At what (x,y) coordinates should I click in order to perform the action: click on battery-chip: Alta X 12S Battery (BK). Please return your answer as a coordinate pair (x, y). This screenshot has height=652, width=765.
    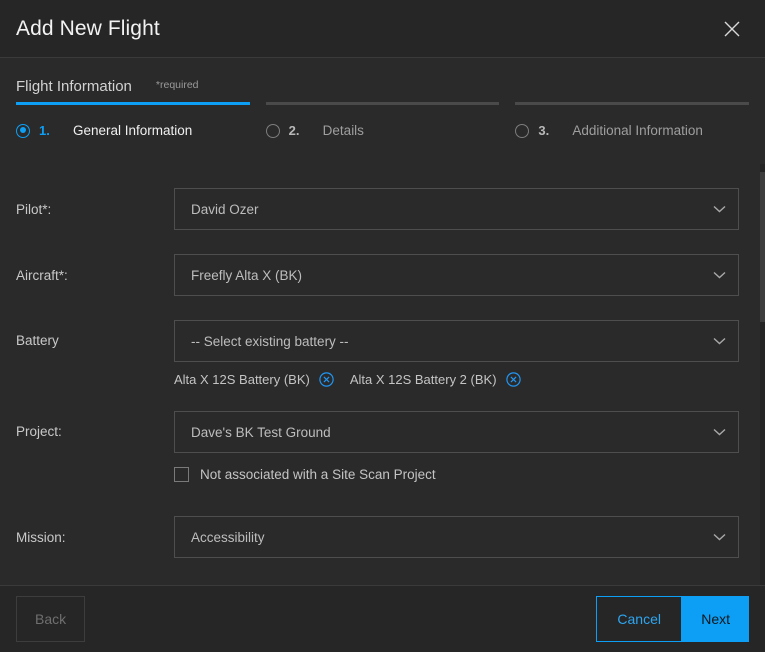
    Looking at the image, I should click on (254, 379).